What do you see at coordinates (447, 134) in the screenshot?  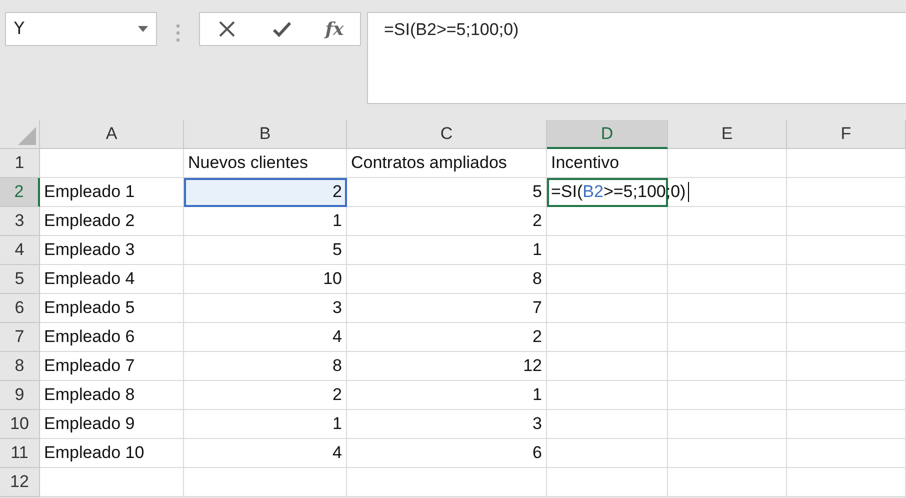 I see `column-header: C` at bounding box center [447, 134].